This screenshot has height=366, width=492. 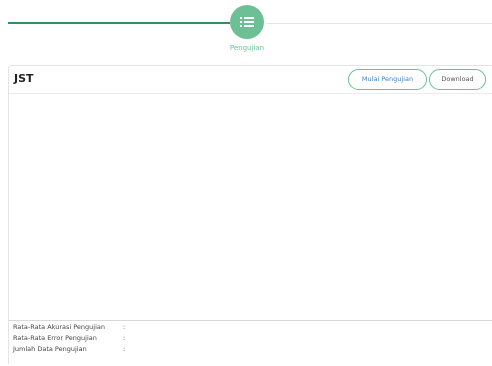 I want to click on stat-accuracy: Rata-Rata Akurasi Pengujian :, so click(x=69, y=327).